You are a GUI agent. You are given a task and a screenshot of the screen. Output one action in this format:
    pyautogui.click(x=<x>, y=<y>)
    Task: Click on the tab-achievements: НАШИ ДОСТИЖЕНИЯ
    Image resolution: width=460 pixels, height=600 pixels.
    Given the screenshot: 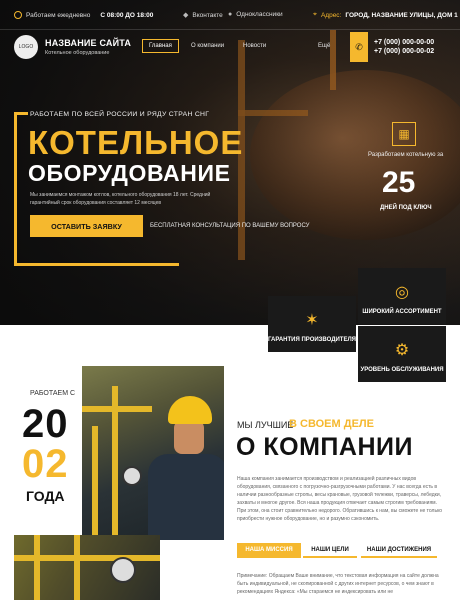 What is the action you would take?
    pyautogui.click(x=399, y=550)
    